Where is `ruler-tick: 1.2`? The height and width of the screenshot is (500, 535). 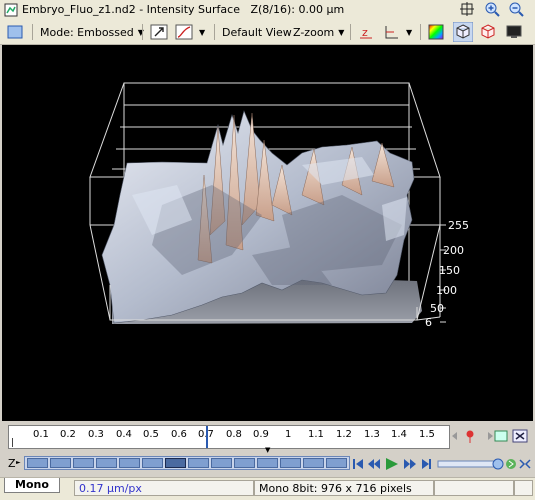
ruler-tick: 1.2 is located at coordinates (344, 434).